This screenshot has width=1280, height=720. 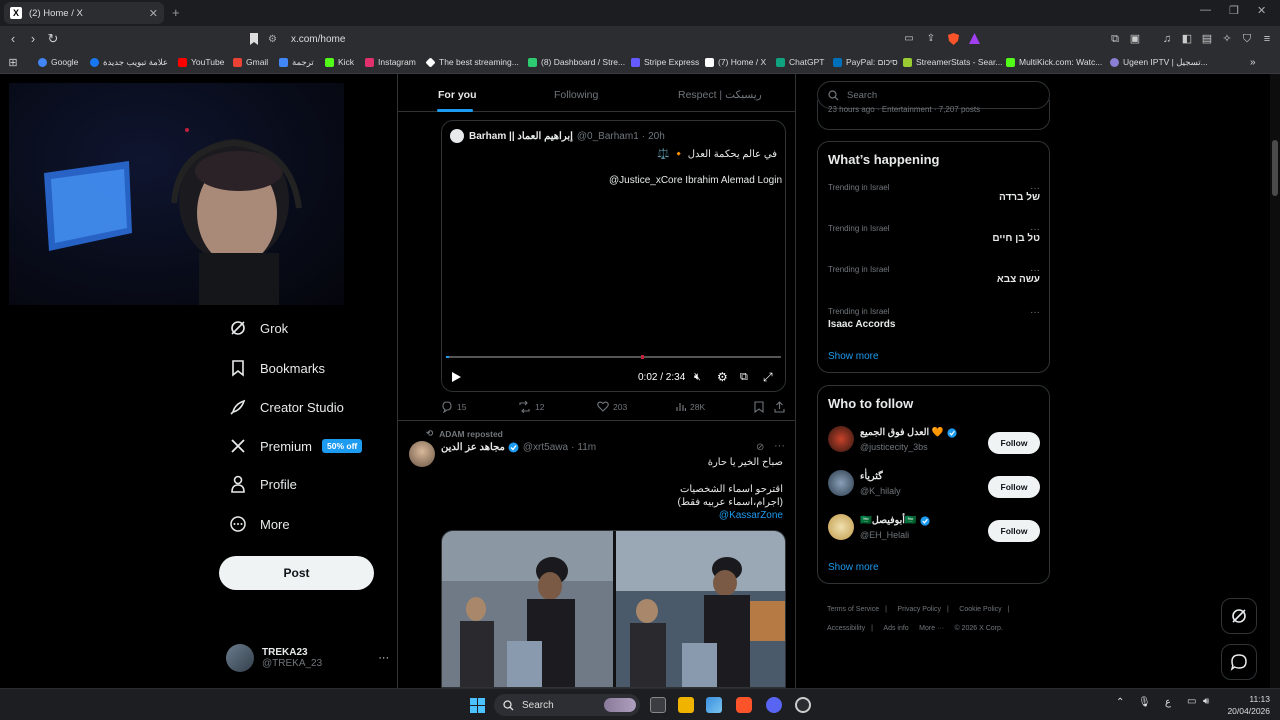 I want to click on extensions-icon: ⧉, so click(x=1115, y=39).